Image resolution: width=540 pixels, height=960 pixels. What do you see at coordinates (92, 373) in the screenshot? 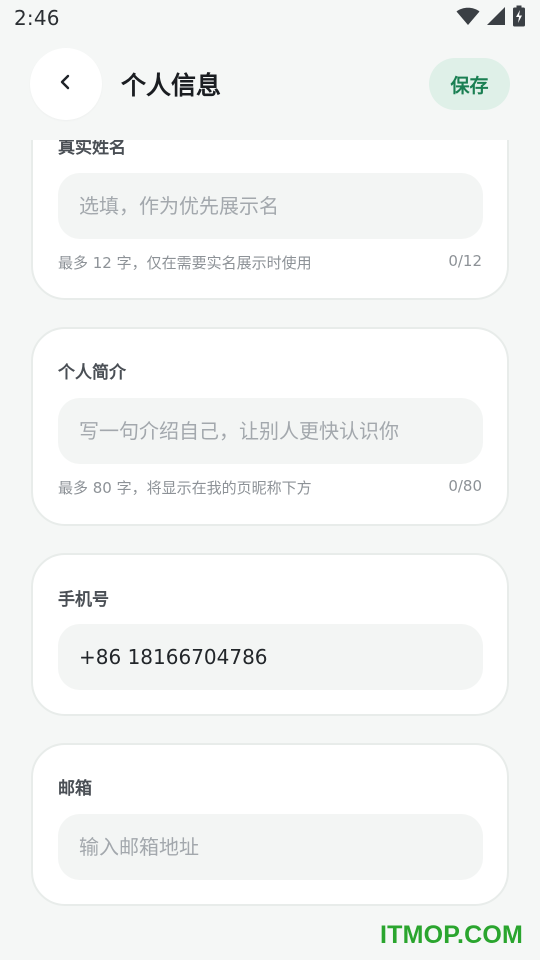
I see `bio-label: 个人简介` at bounding box center [92, 373].